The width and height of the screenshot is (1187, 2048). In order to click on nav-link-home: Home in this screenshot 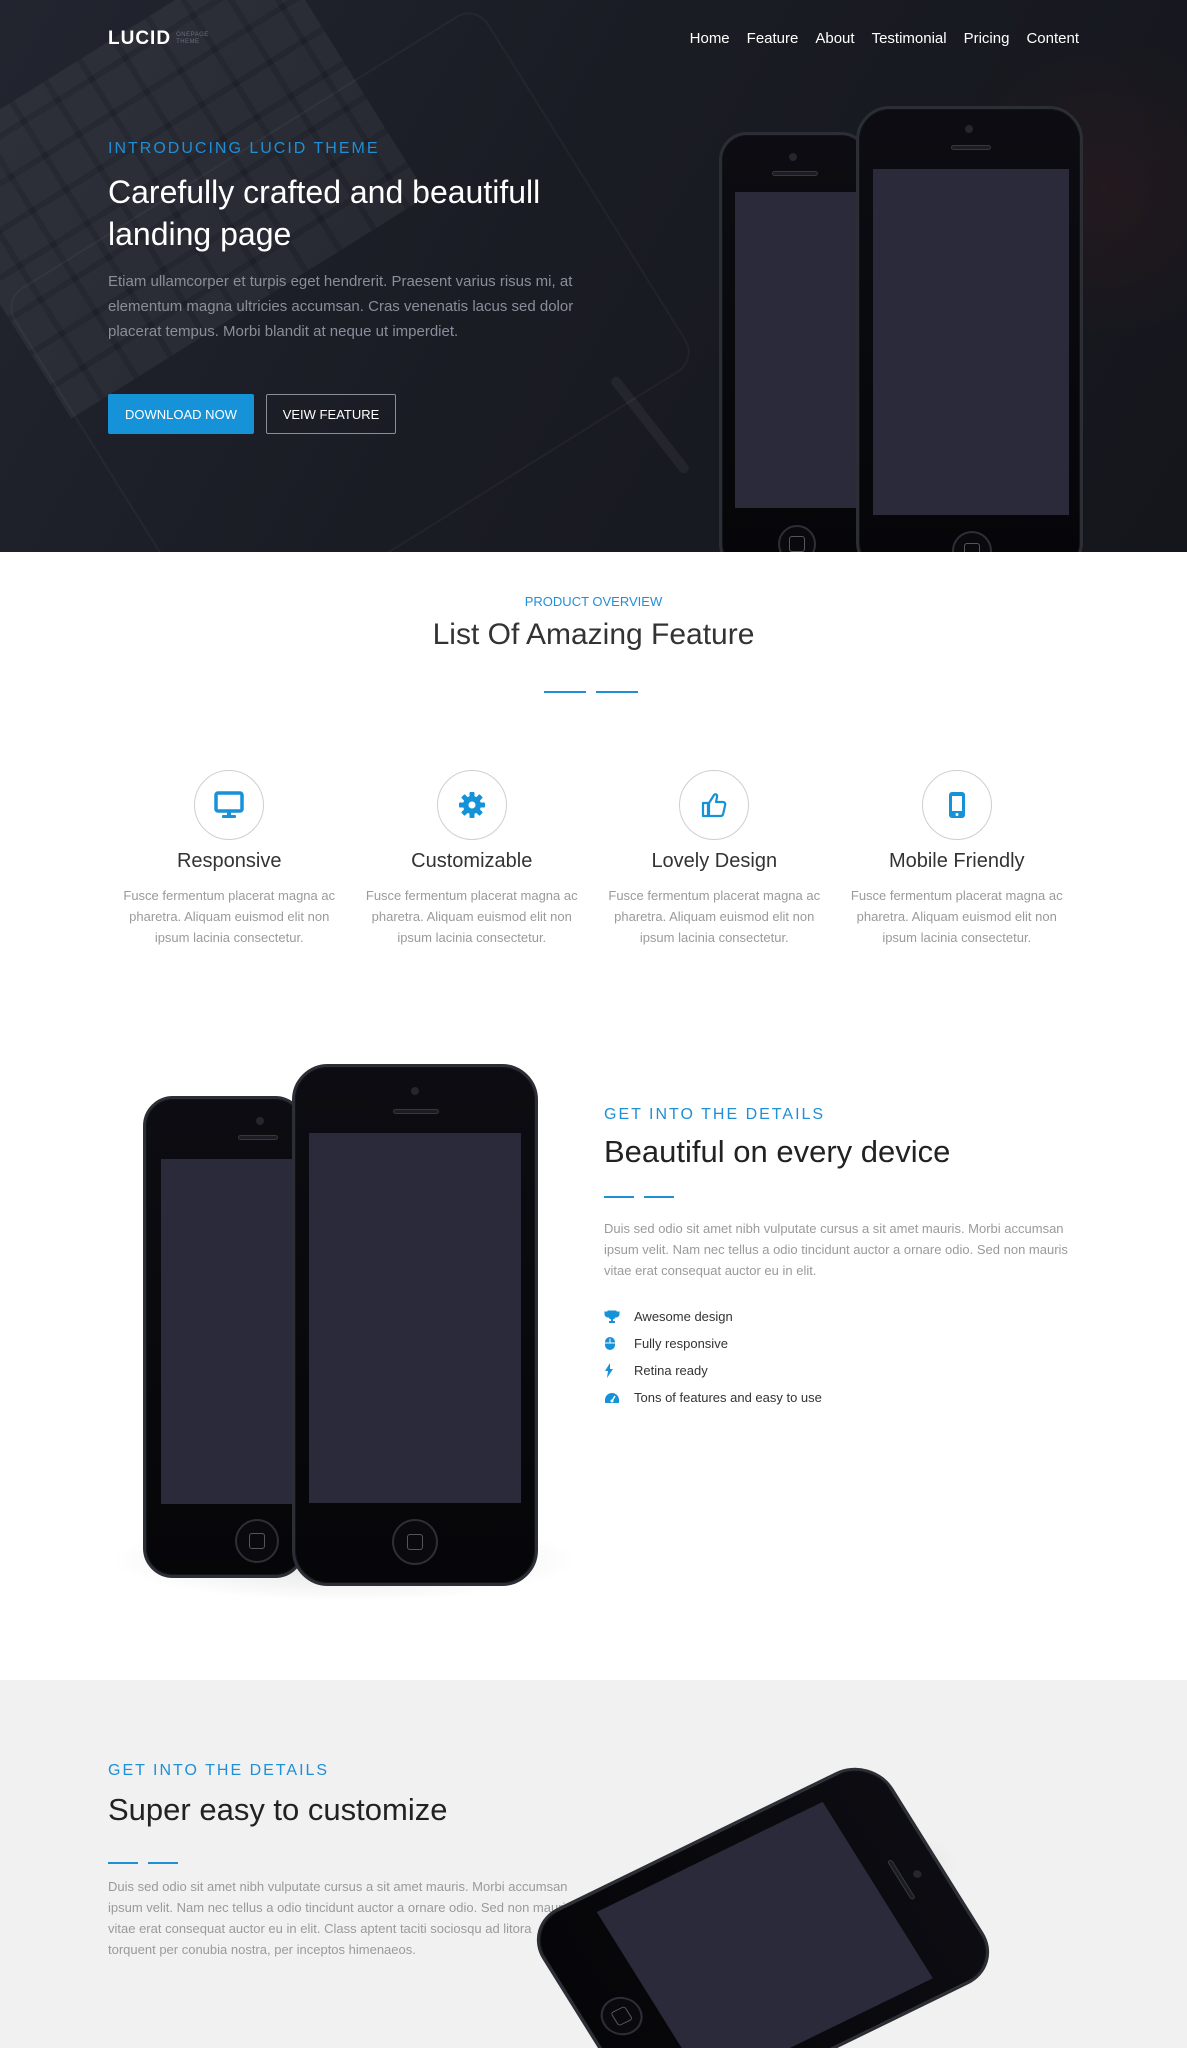, I will do `click(710, 38)`.